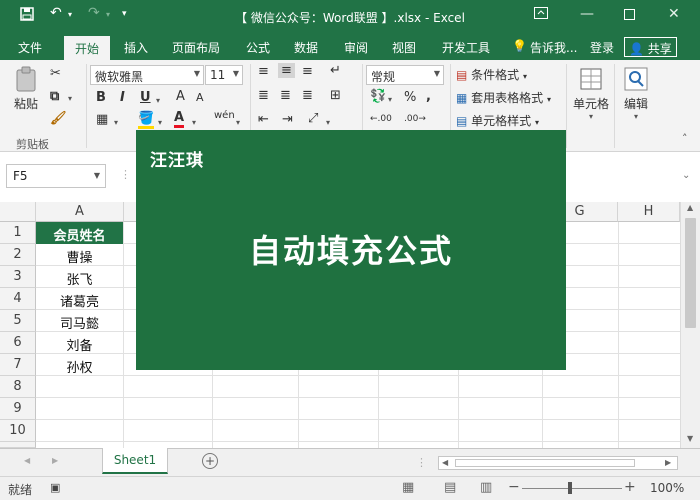  What do you see at coordinates (145, 97) in the screenshot?
I see `underline-icon: U` at bounding box center [145, 97].